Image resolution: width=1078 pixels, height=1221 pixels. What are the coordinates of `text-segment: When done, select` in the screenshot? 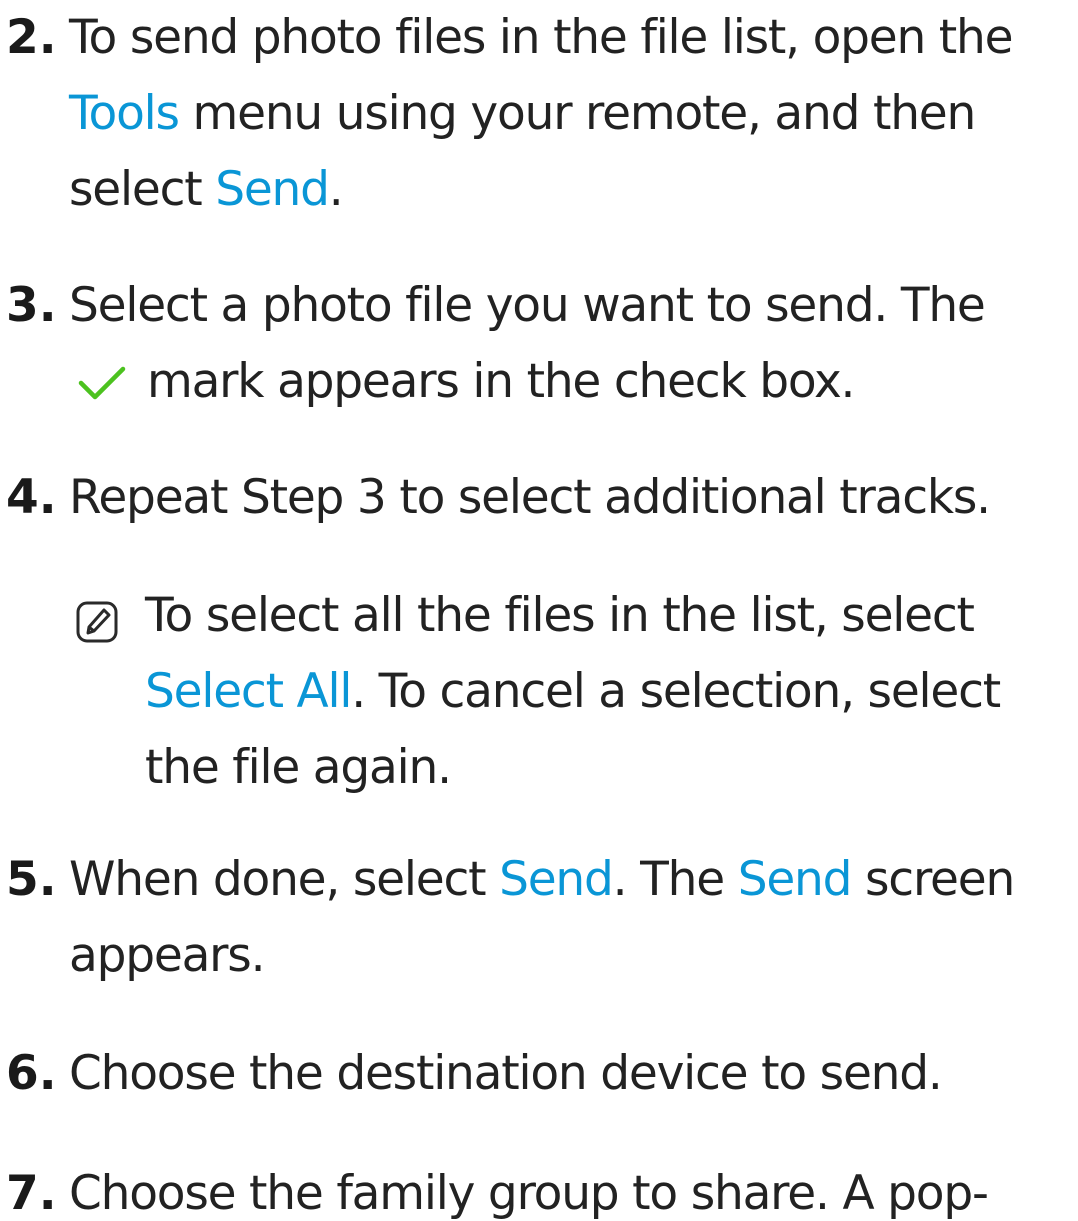 It's located at (284, 879).